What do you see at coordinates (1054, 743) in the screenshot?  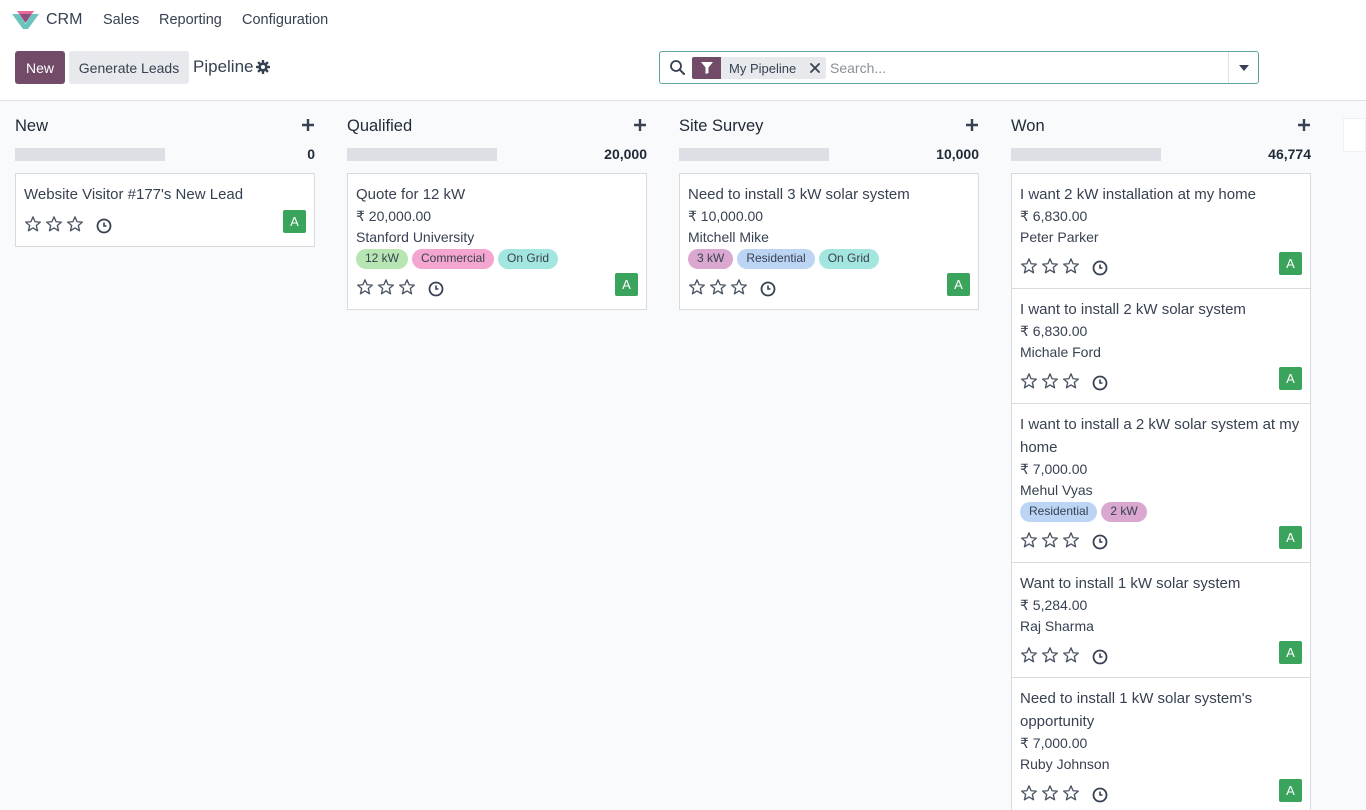 I see `card-amount: ₹ 7,000.00` at bounding box center [1054, 743].